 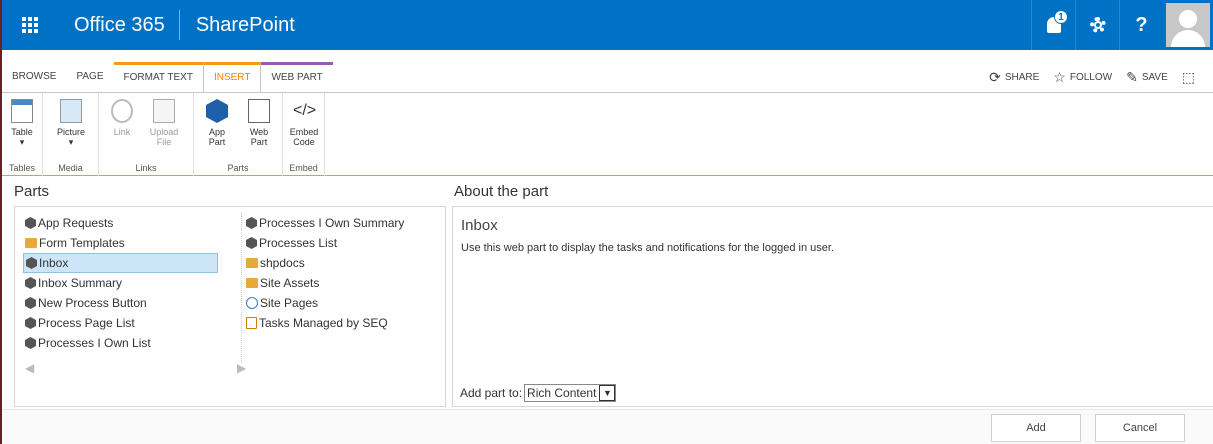 What do you see at coordinates (259, 137) in the screenshot?
I see `web-part-label: Web Part` at bounding box center [259, 137].